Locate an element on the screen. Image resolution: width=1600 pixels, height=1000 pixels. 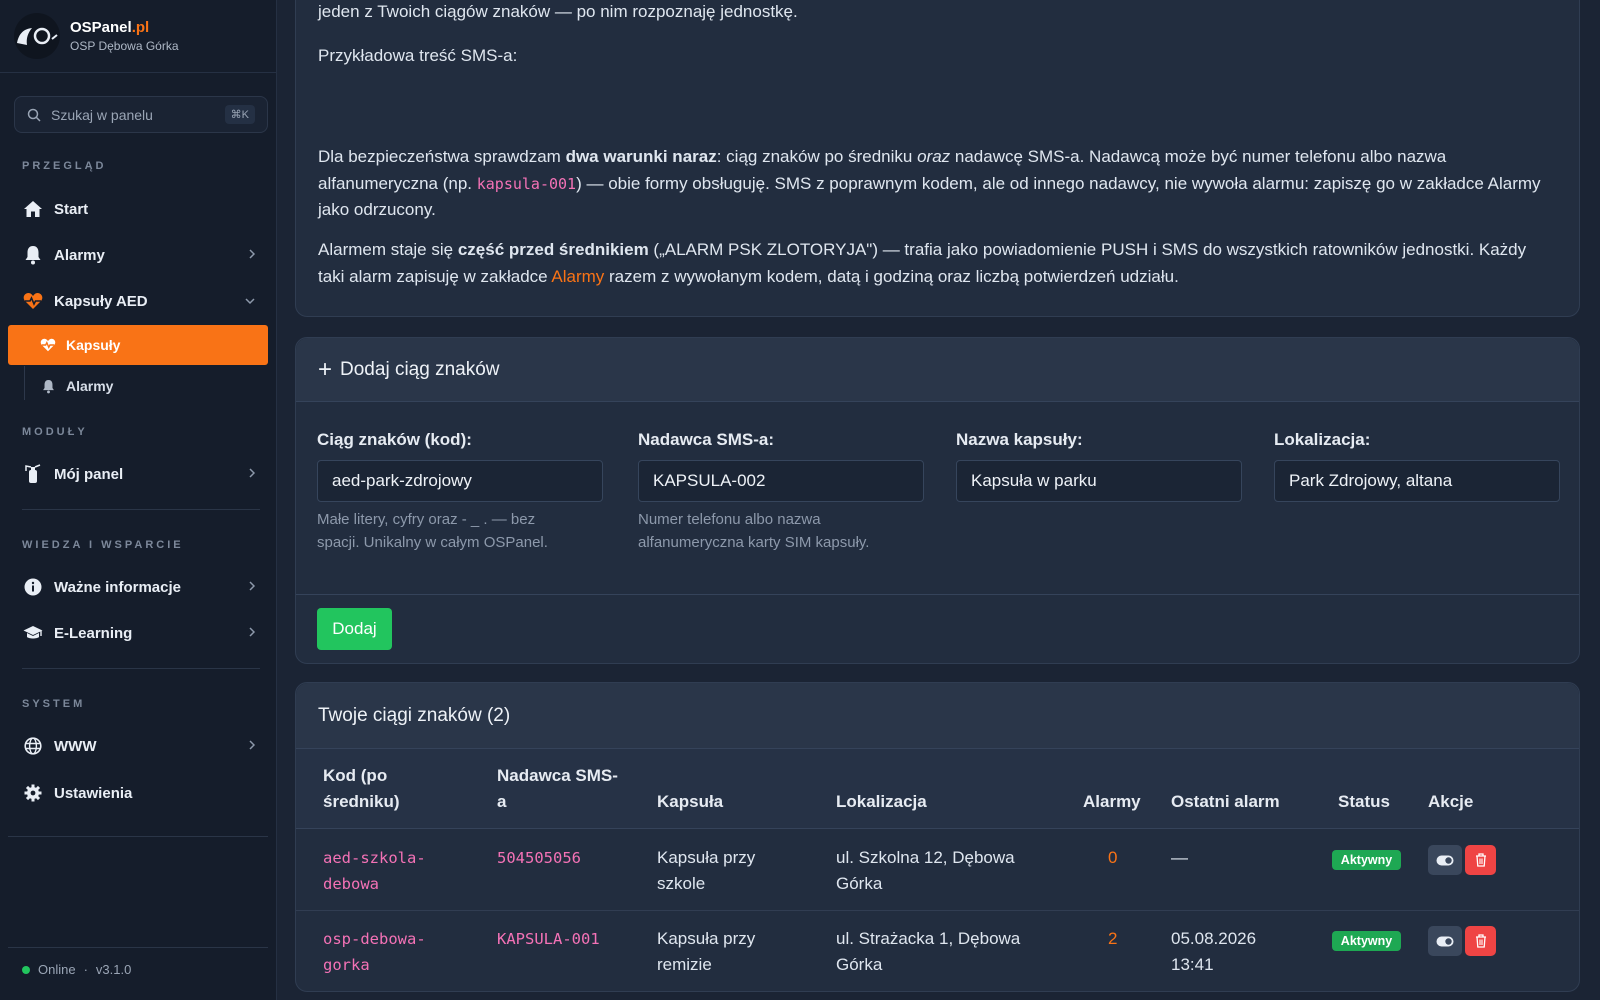
th-status: Status is located at coordinates (1364, 801).